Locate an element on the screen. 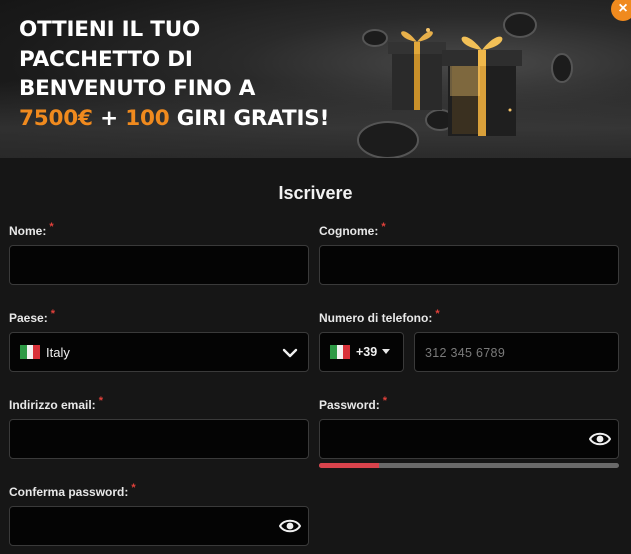  country-label: Paese: * is located at coordinates (32, 316).